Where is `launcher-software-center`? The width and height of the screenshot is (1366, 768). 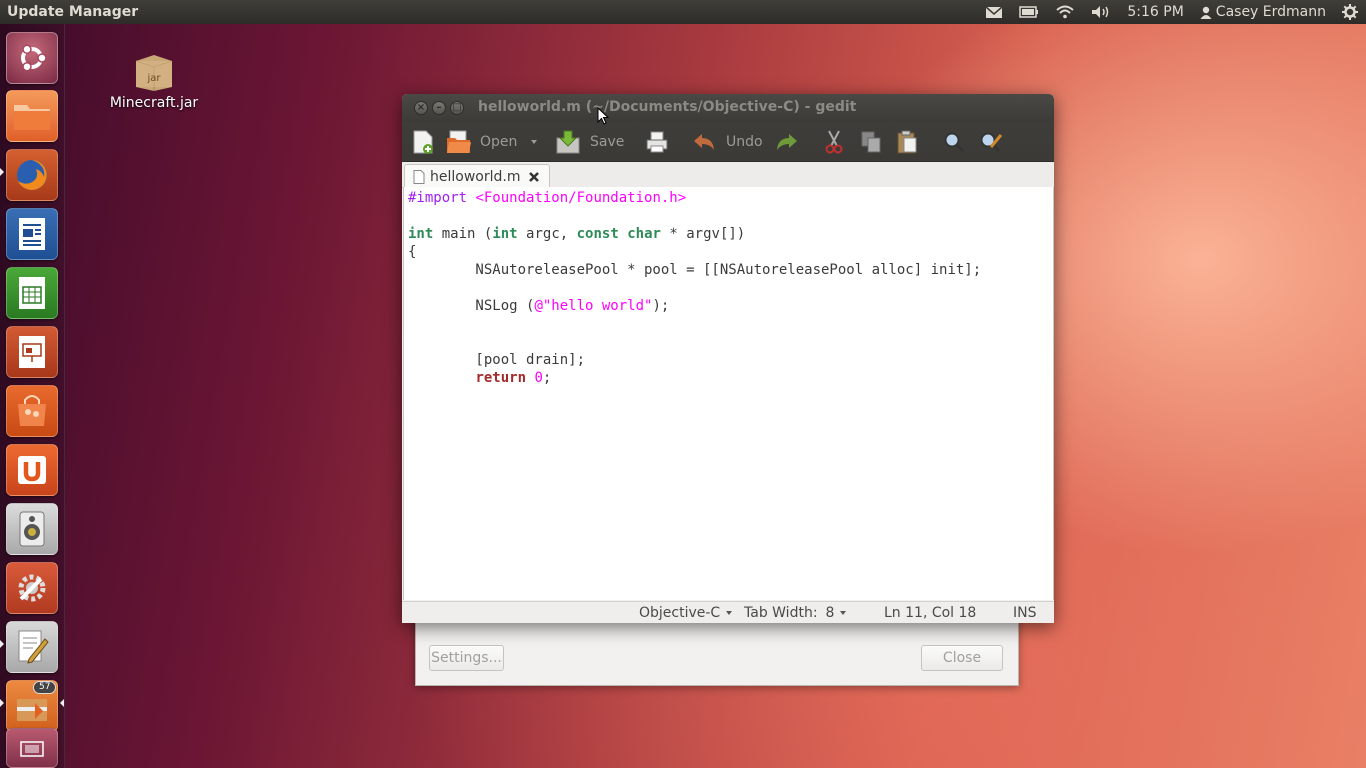 launcher-software-center is located at coordinates (32, 411).